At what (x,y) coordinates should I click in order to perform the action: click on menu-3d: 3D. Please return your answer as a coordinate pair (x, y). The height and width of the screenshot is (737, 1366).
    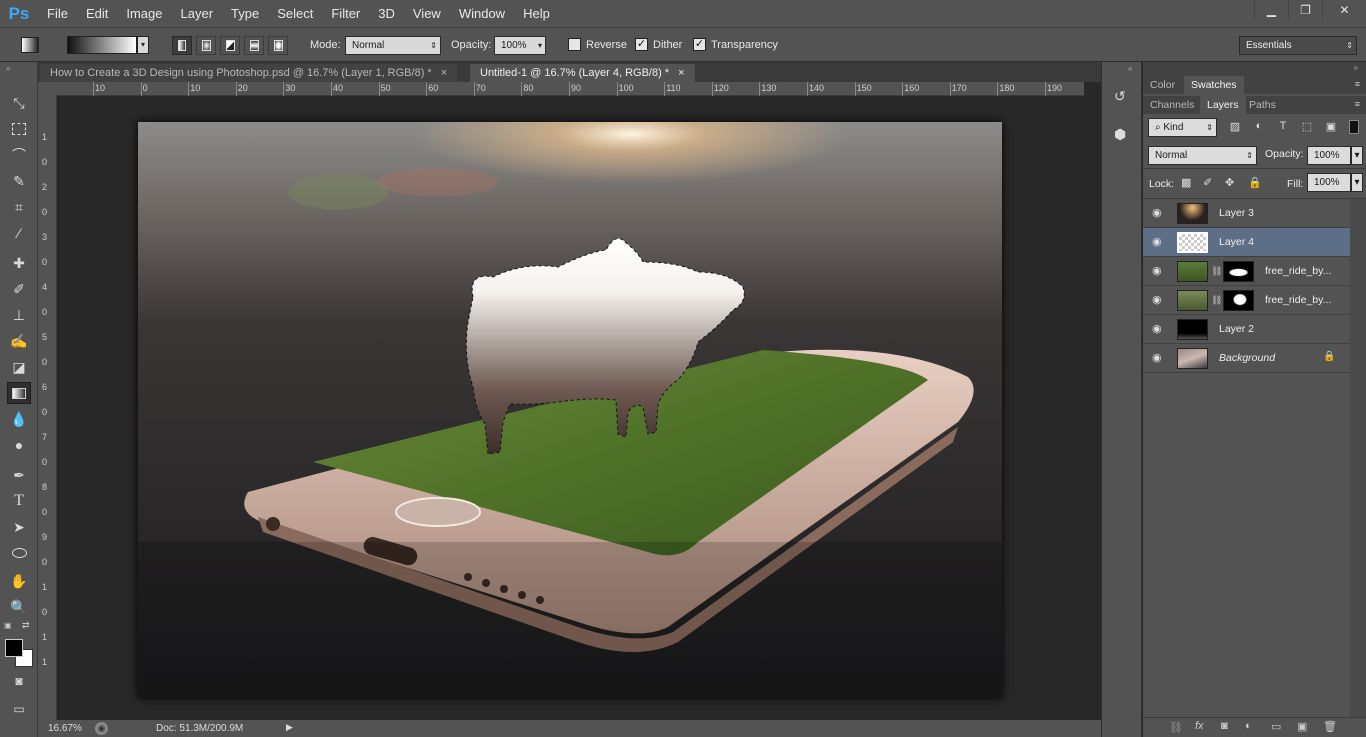
    Looking at the image, I should click on (386, 13).